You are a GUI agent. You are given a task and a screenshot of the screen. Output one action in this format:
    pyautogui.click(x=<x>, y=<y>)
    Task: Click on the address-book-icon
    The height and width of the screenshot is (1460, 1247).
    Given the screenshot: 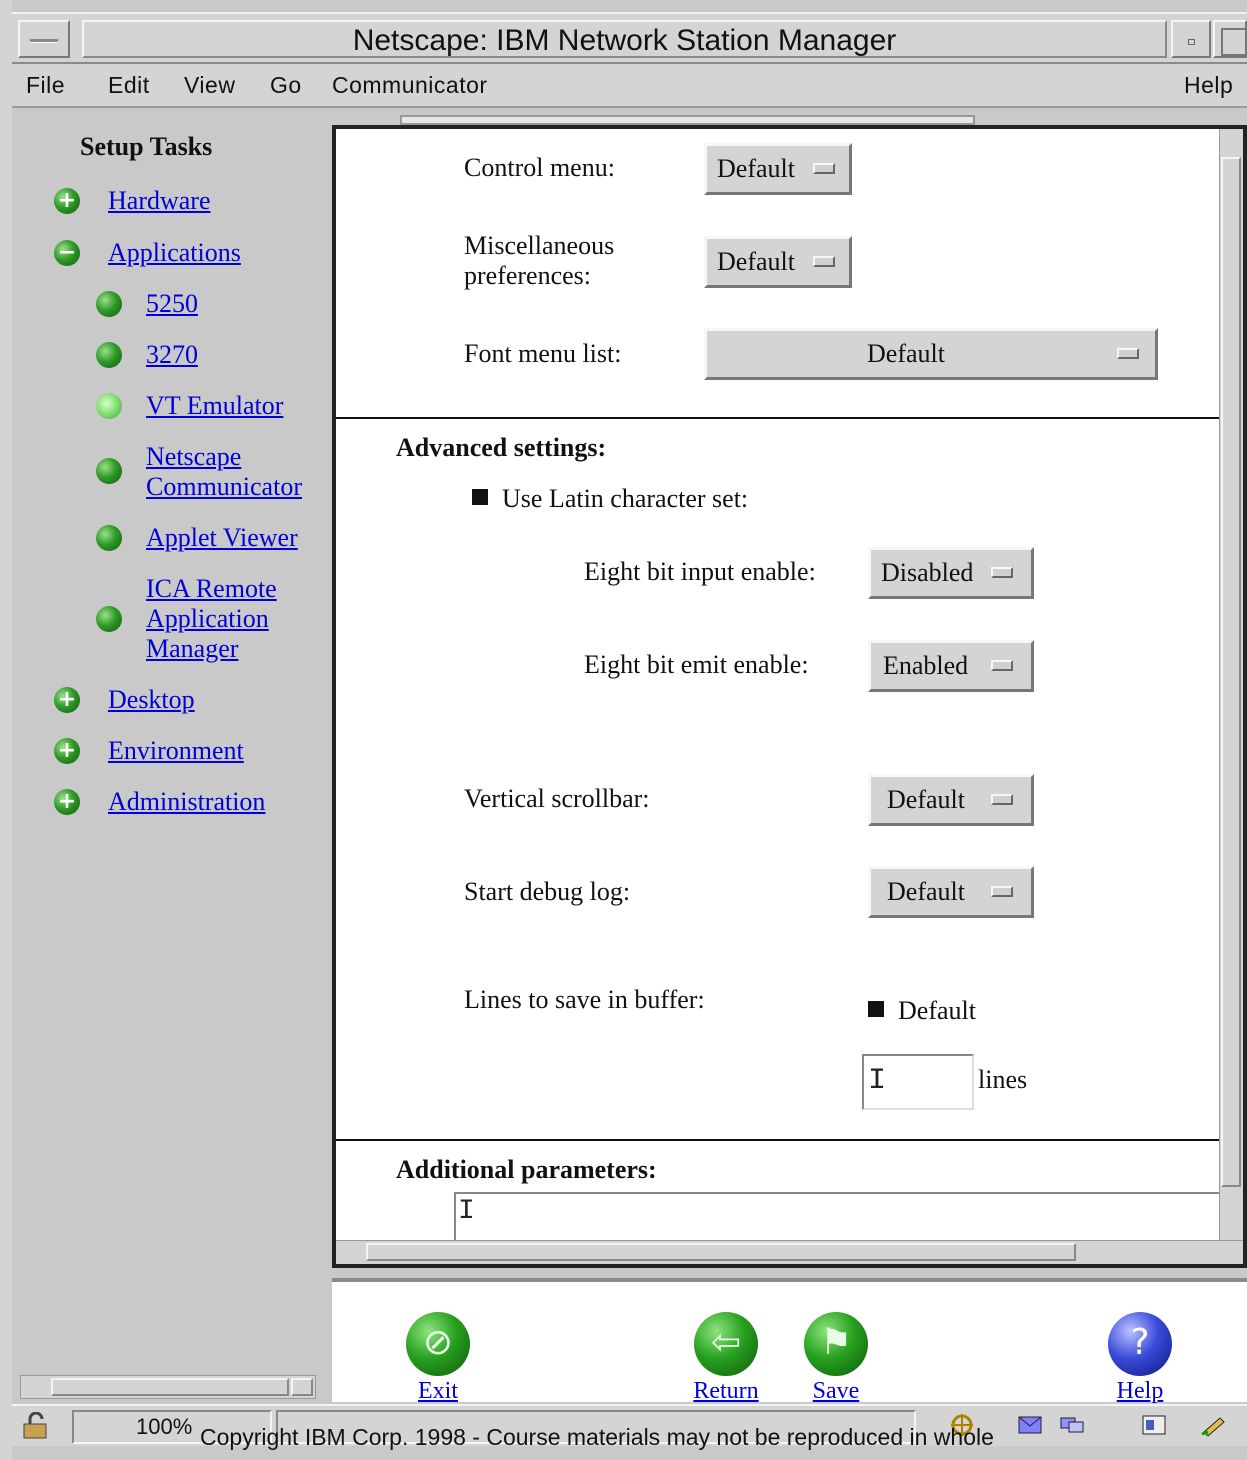 What is the action you would take?
    pyautogui.click(x=1154, y=1425)
    